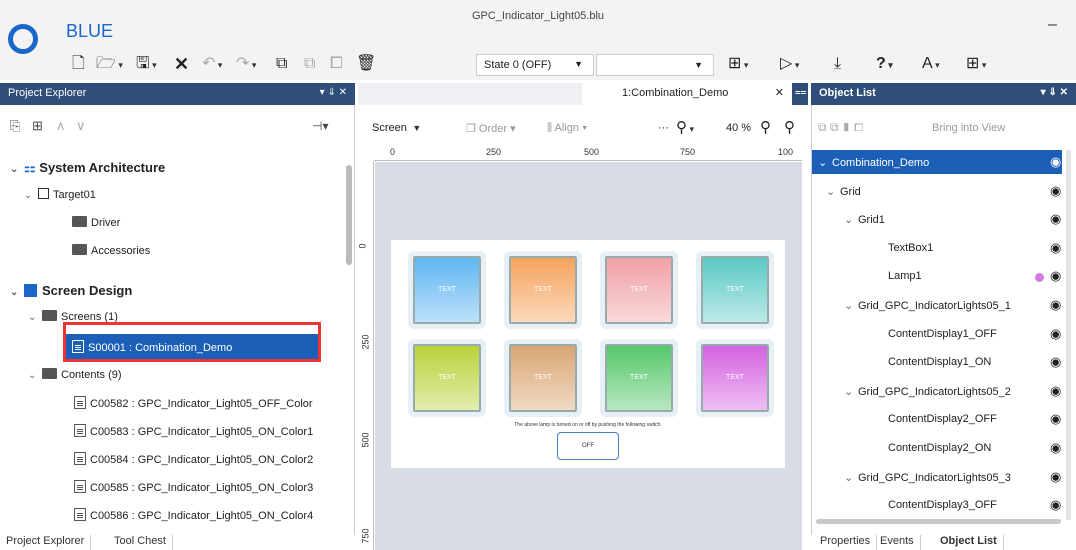  Describe the element at coordinates (396, 128) in the screenshot. I see `screen-dropdown: Screen ▼` at that location.